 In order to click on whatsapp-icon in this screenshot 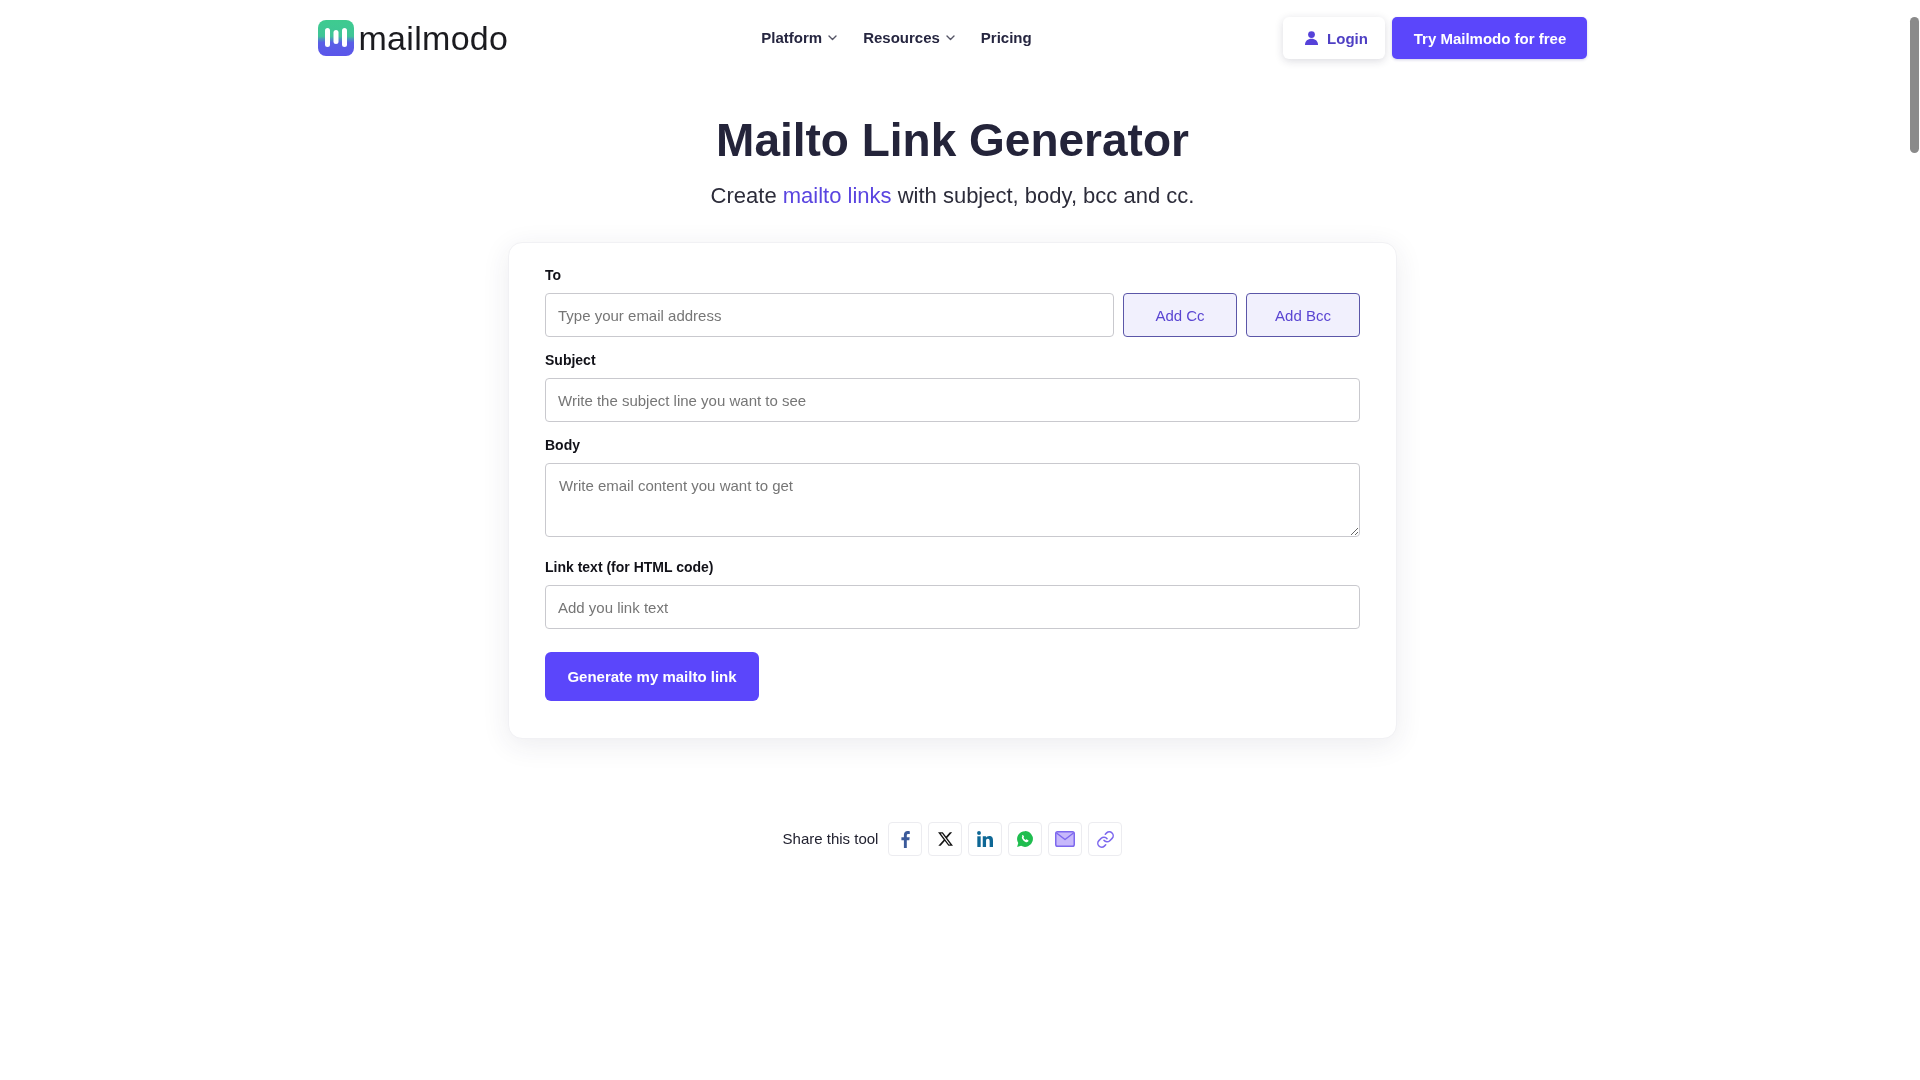, I will do `click(1025, 839)`.